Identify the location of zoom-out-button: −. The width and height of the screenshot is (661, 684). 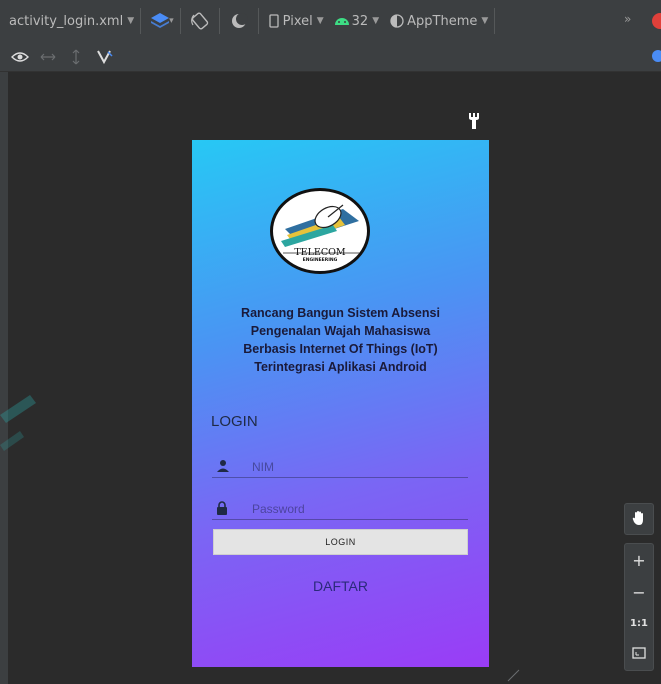
(639, 592).